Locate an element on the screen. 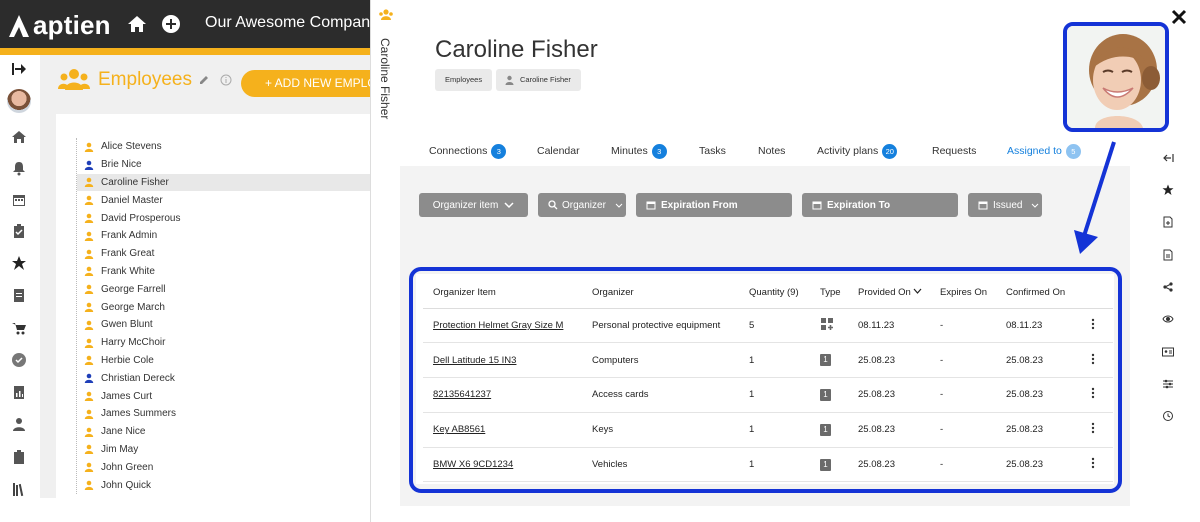  tab-label: Connections is located at coordinates (458, 151).